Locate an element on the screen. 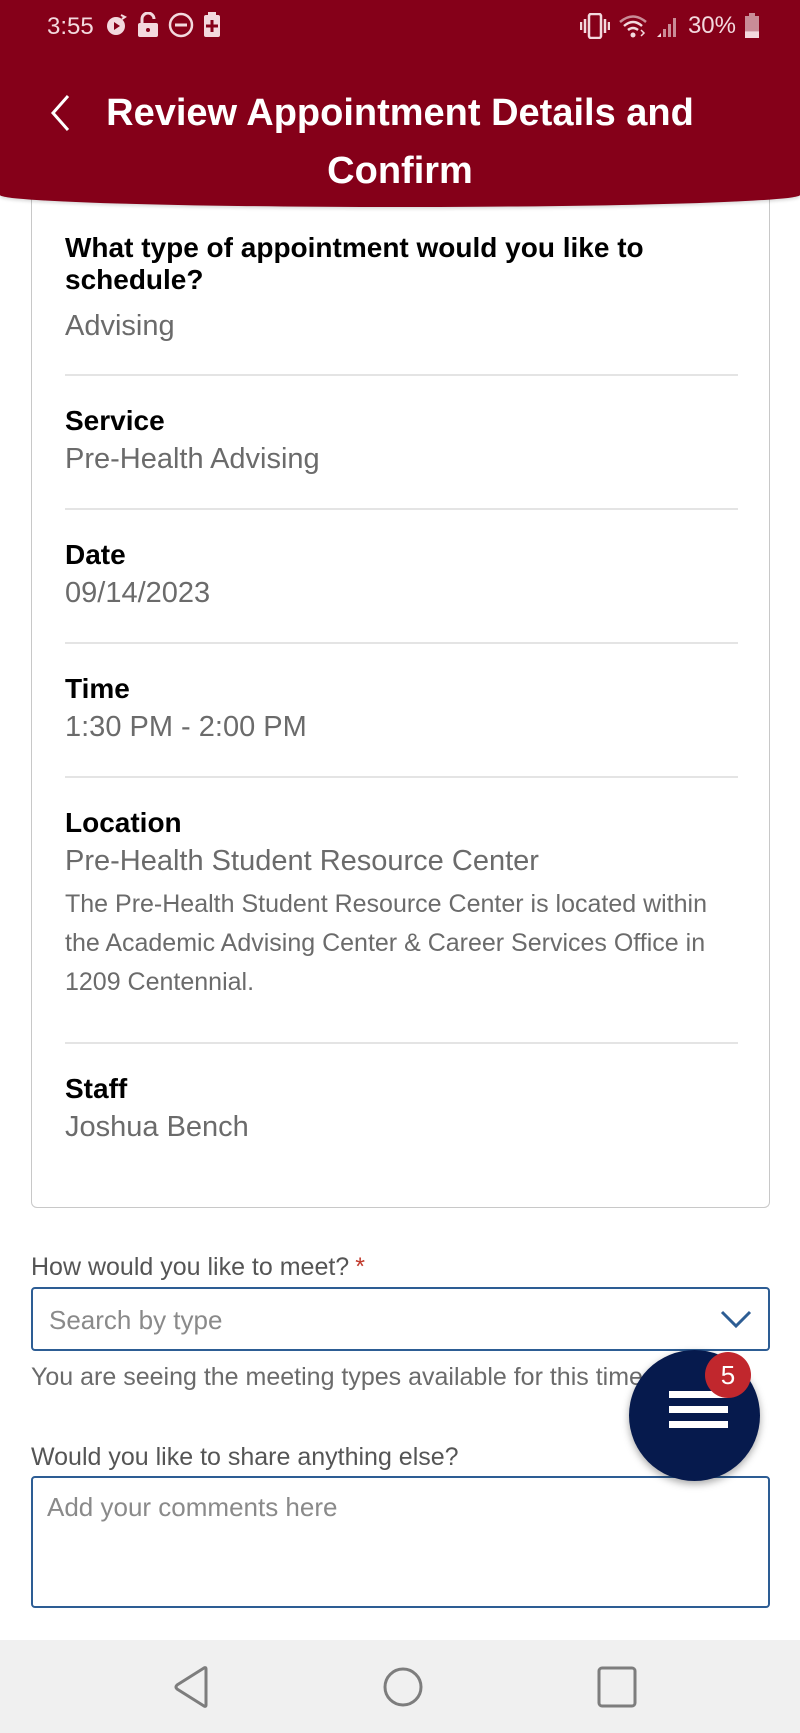  nav-home-button is located at coordinates (403, 1687).